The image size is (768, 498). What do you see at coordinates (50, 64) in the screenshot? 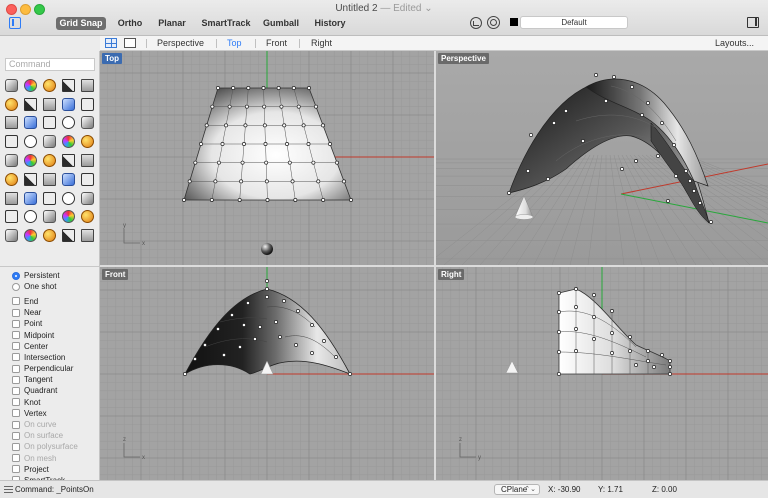
I see `command-input: Command` at bounding box center [50, 64].